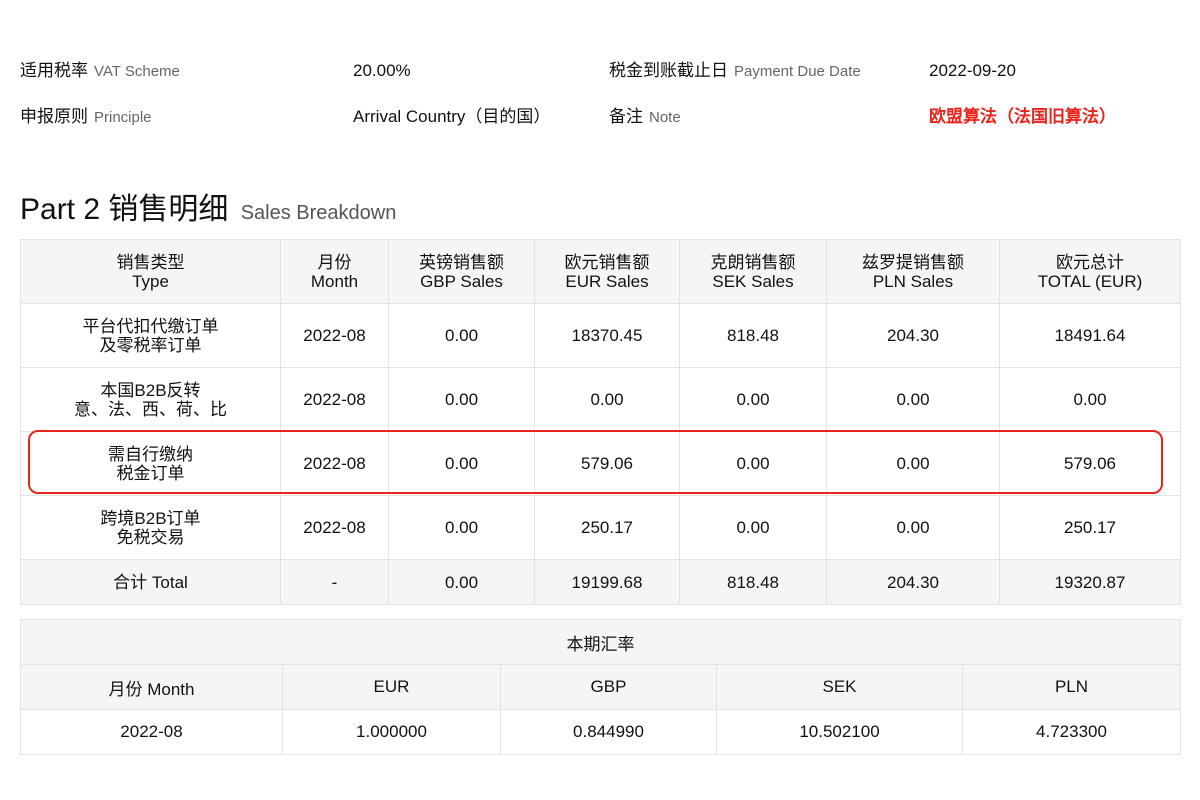 This screenshot has height=800, width=1200. Describe the element at coordinates (753, 335) in the screenshot. I see `cell-sek: 818.48` at that location.